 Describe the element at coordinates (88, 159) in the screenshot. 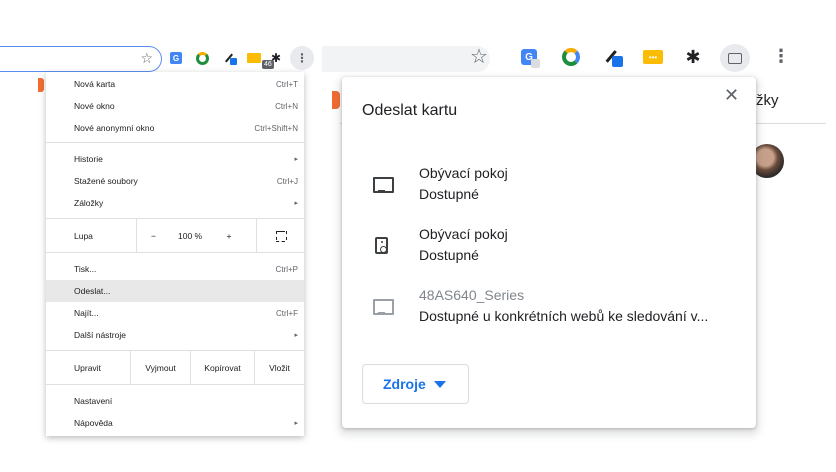

I see `menu-item-label: Historie` at that location.